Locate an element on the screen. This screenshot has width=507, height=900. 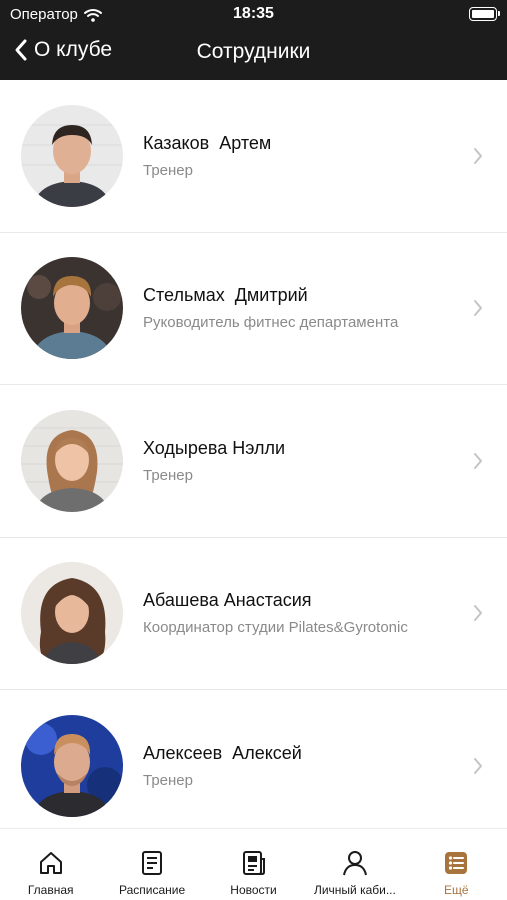
page-title: Сотрудники is located at coordinates (253, 51).